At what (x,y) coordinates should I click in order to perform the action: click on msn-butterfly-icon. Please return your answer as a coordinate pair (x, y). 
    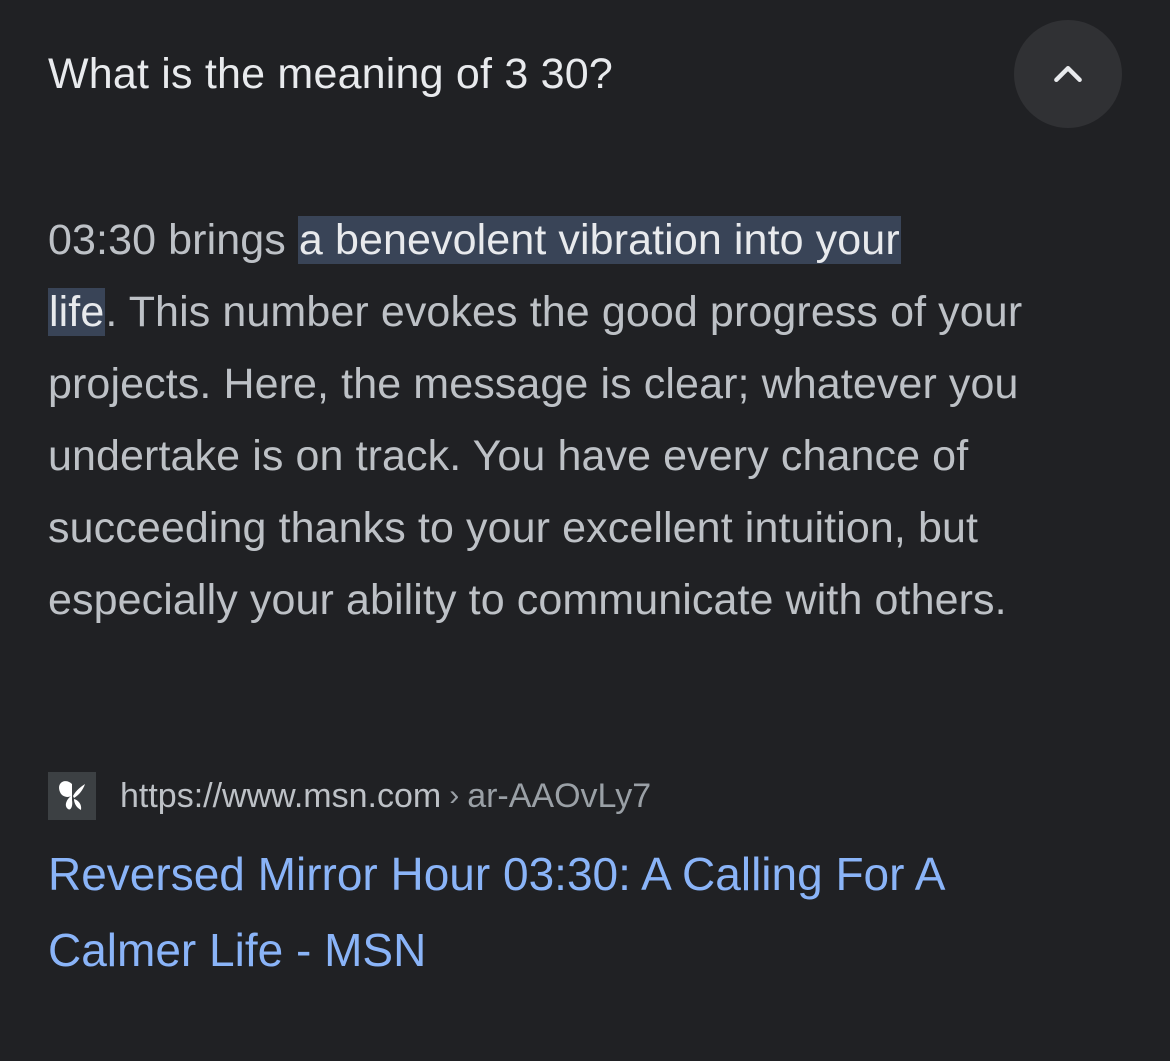
    Looking at the image, I should click on (72, 796).